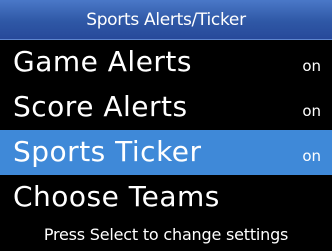 The image size is (332, 251). Describe the element at coordinates (116, 196) in the screenshot. I see `menu-item-label: Choose Teams` at that location.